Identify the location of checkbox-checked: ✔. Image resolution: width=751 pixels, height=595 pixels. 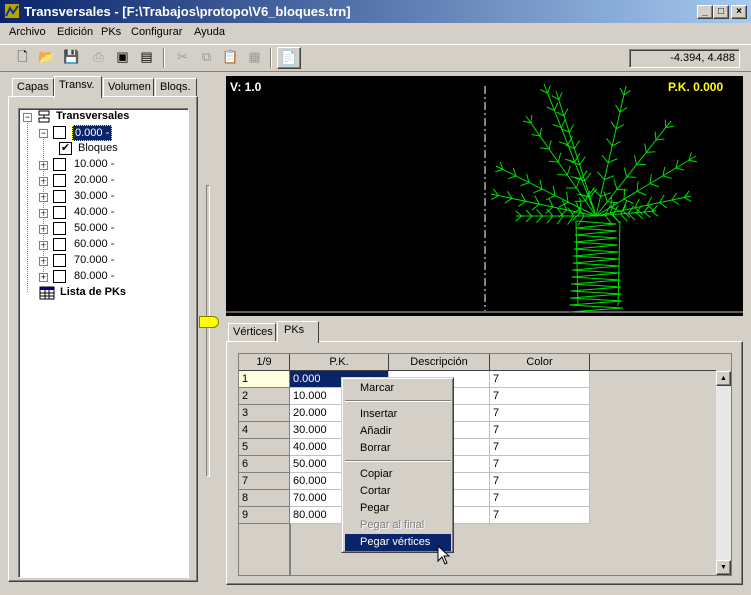
(65, 148).